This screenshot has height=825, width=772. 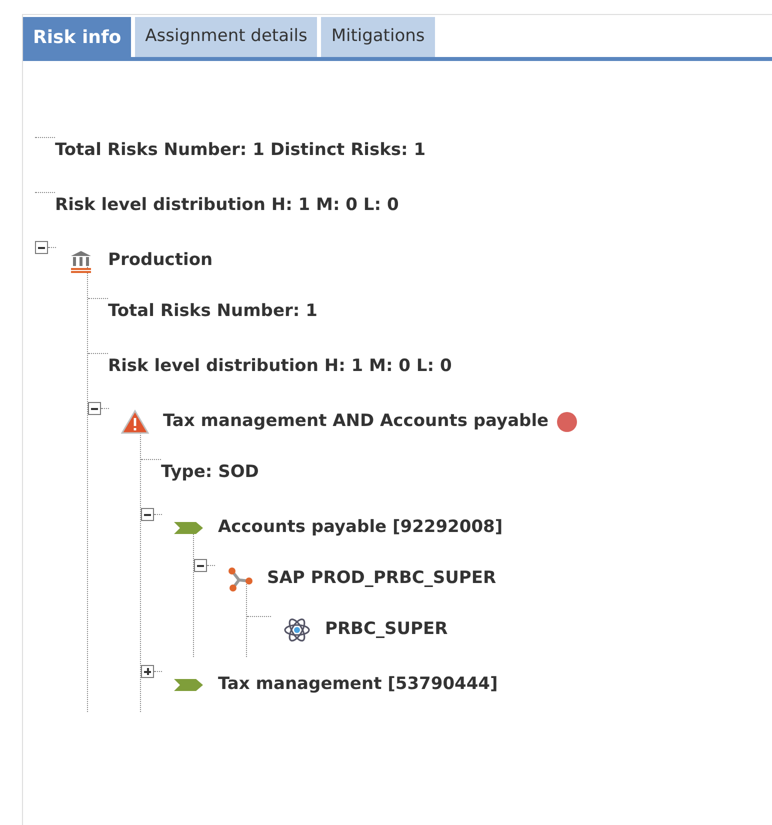 I want to click on tab: Mitigations, so click(x=378, y=37).